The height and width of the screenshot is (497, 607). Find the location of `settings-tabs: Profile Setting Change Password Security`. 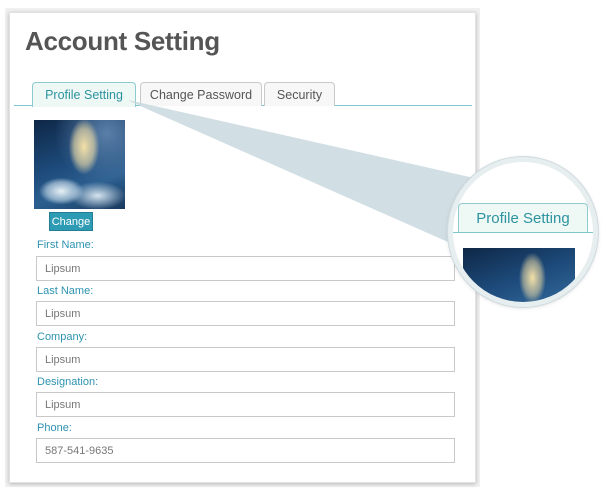

settings-tabs: Profile Setting Change Password Security is located at coordinates (243, 93).